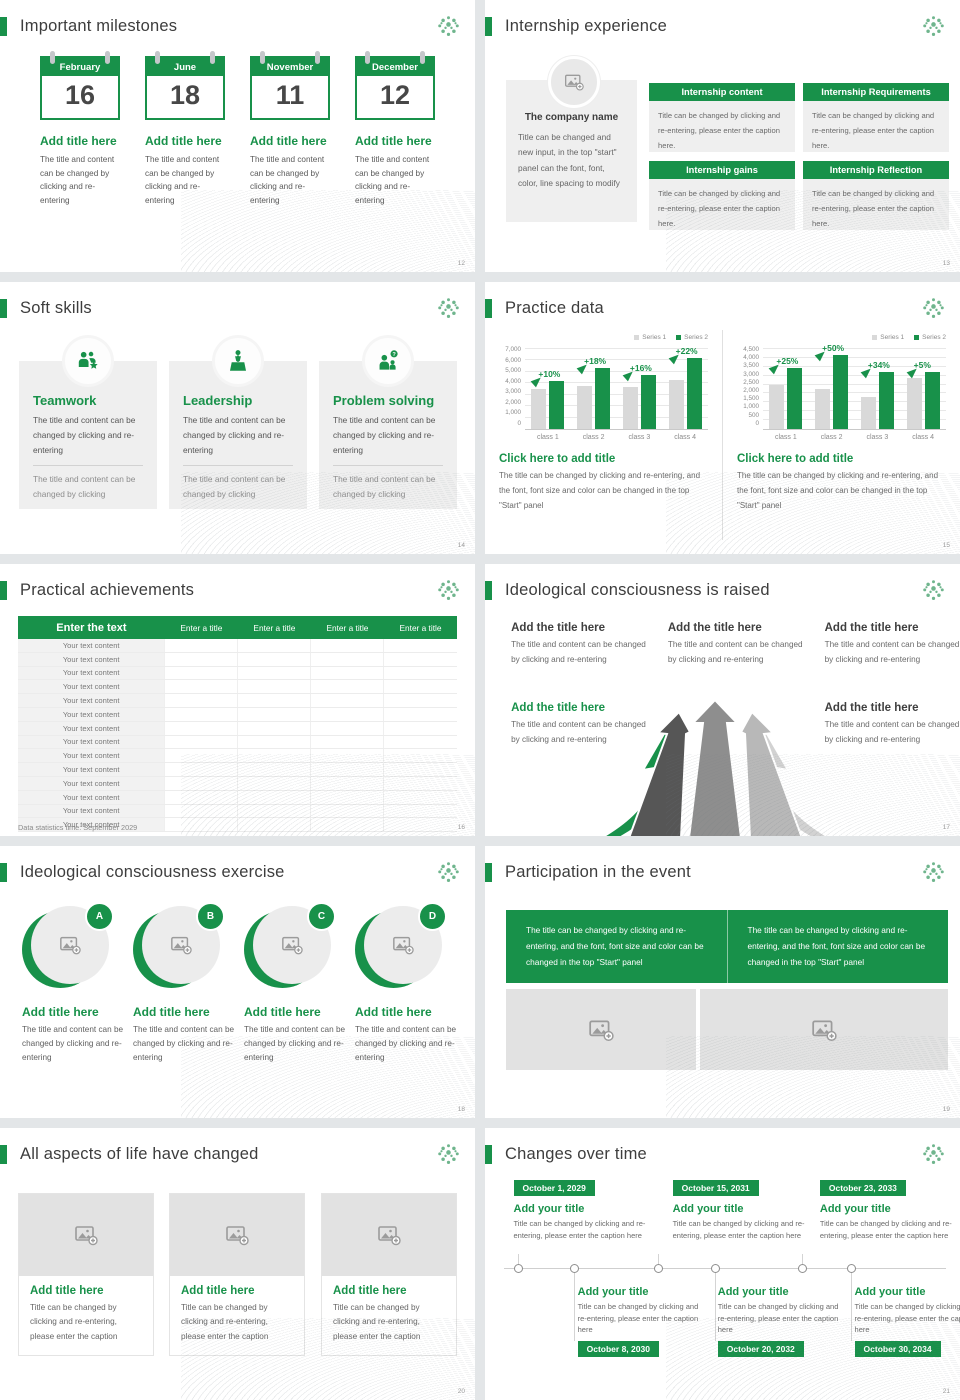  Describe the element at coordinates (692, 337) in the screenshot. I see `legend-item: Series 2` at that location.